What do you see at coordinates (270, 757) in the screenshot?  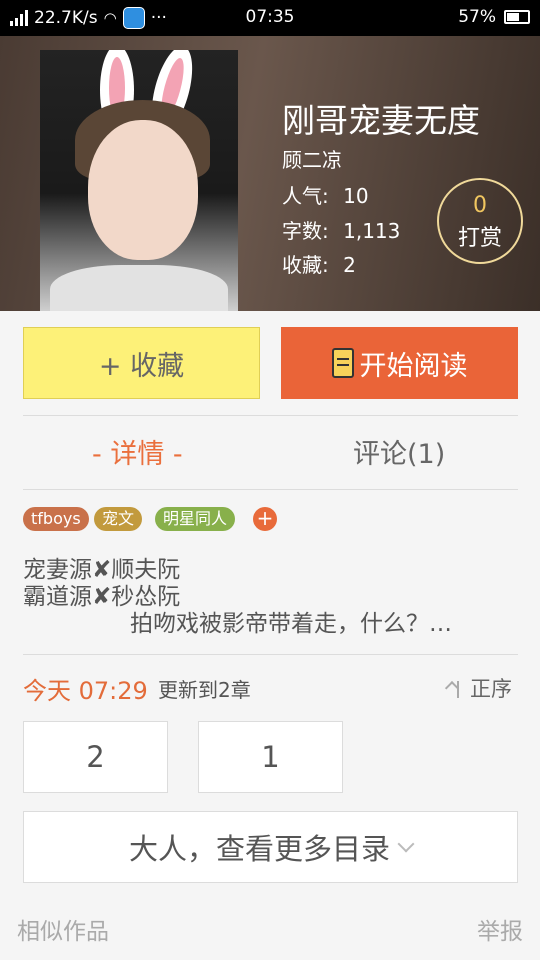 I see `chapter-item: 1` at bounding box center [270, 757].